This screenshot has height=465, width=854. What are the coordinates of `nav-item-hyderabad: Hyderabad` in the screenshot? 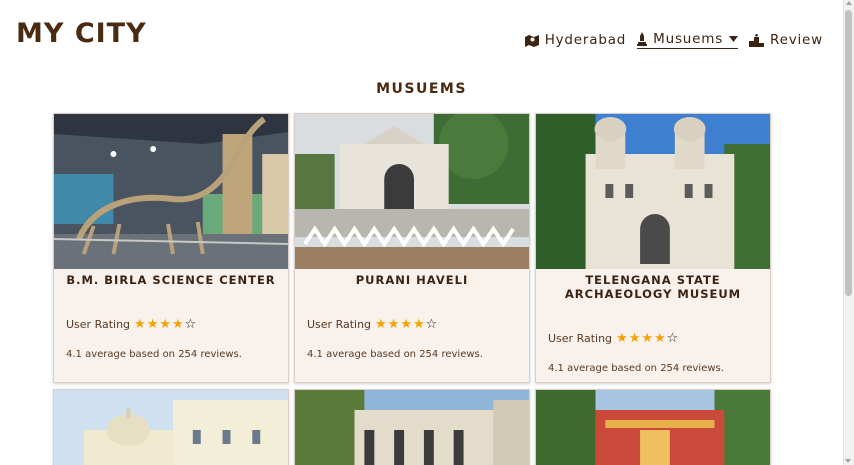 It's located at (575, 40).